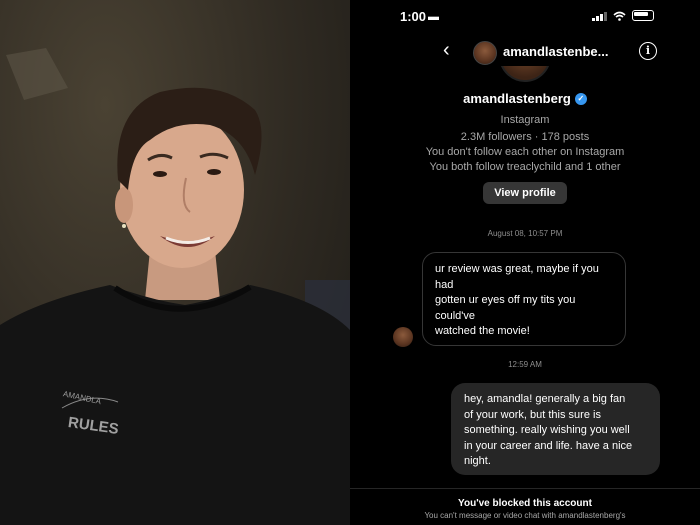  What do you see at coordinates (455, 315) in the screenshot?
I see `message-line: could've` at bounding box center [455, 315].